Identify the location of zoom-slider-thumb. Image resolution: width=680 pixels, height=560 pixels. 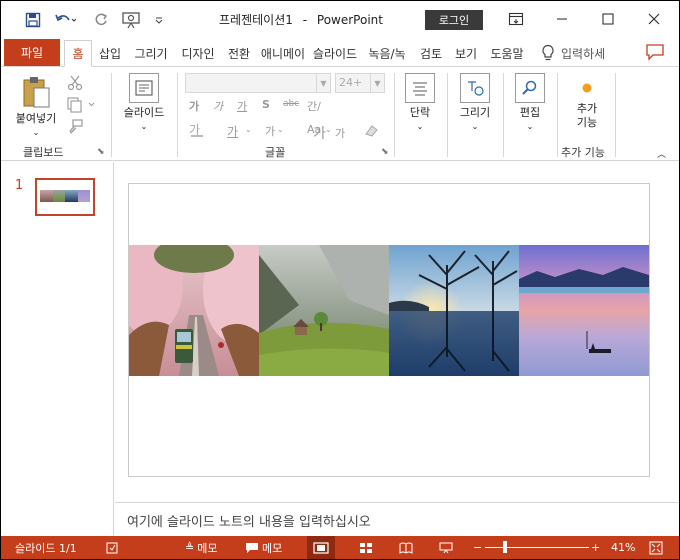
(505, 547).